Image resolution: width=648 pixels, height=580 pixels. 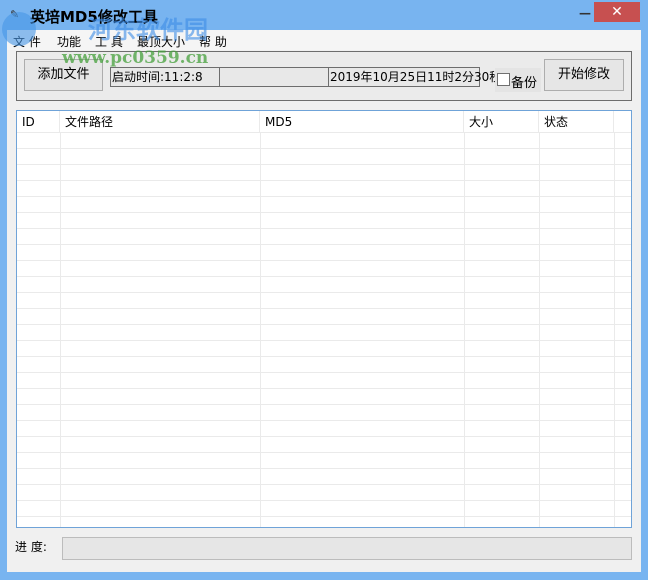 What do you see at coordinates (324, 40) in the screenshot?
I see `menu-bar: 文 件 功能 工 具 最顶大小 帮 助` at bounding box center [324, 40].